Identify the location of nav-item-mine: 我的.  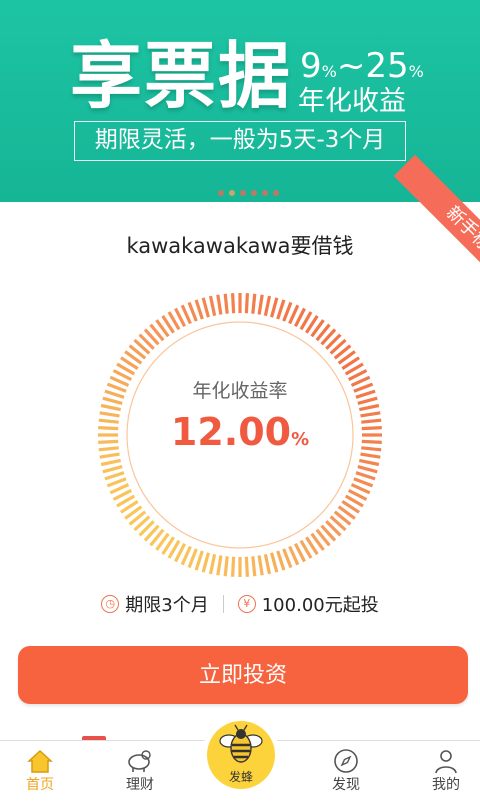
(443, 772).